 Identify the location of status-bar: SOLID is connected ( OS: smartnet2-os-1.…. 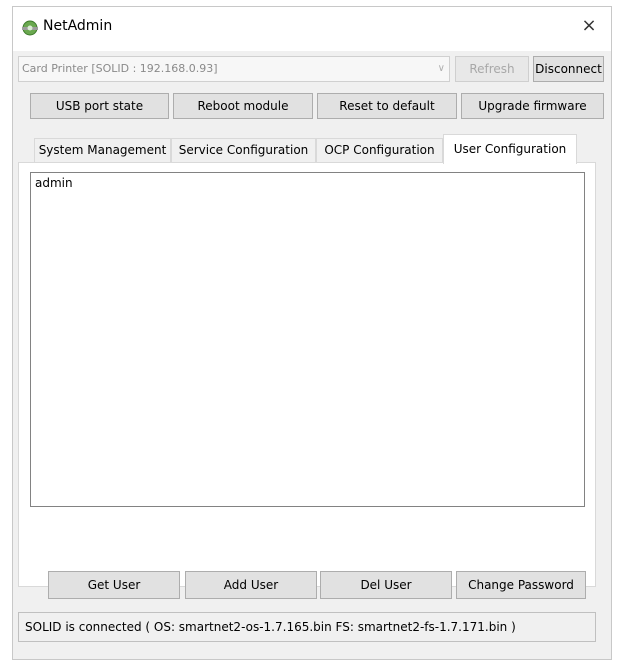
(307, 627).